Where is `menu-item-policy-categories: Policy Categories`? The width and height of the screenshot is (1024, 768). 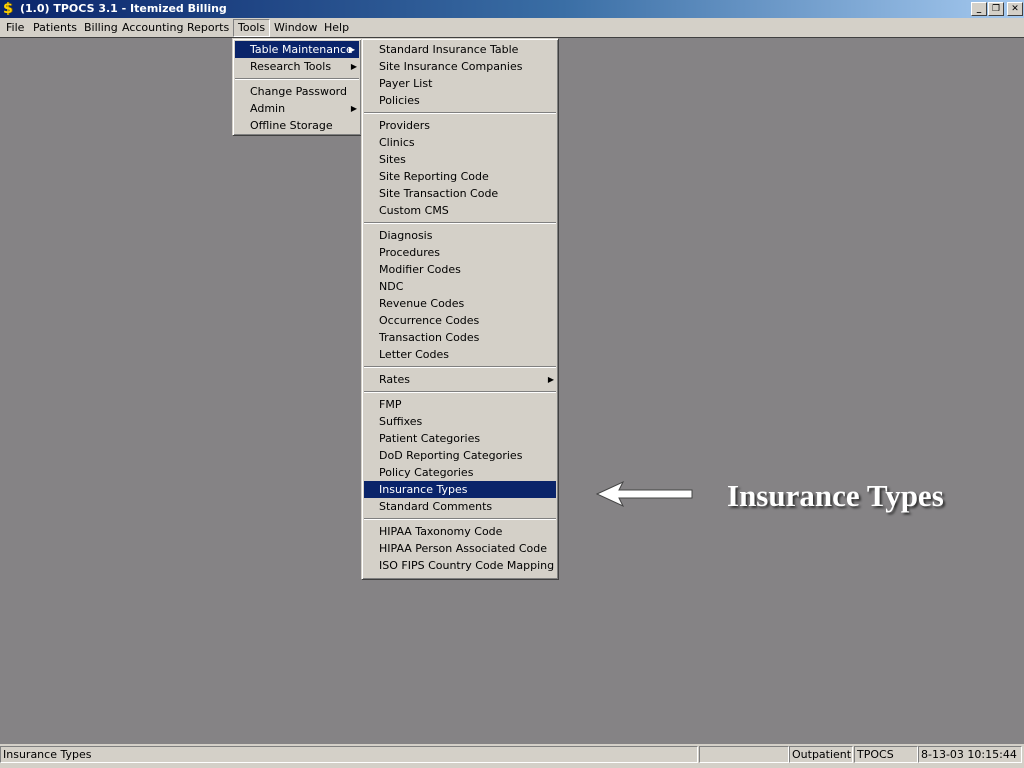 menu-item-policy-categories: Policy Categories is located at coordinates (460, 472).